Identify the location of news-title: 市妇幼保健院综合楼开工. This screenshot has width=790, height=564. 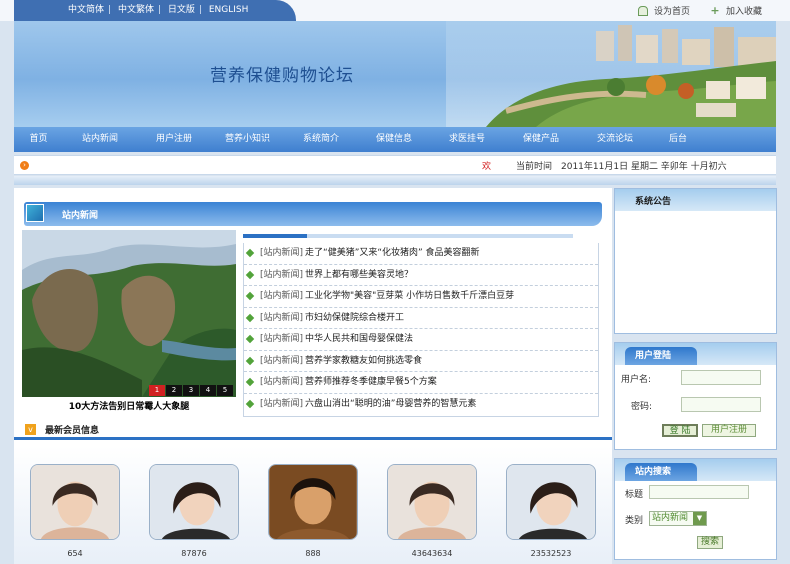
(354, 318).